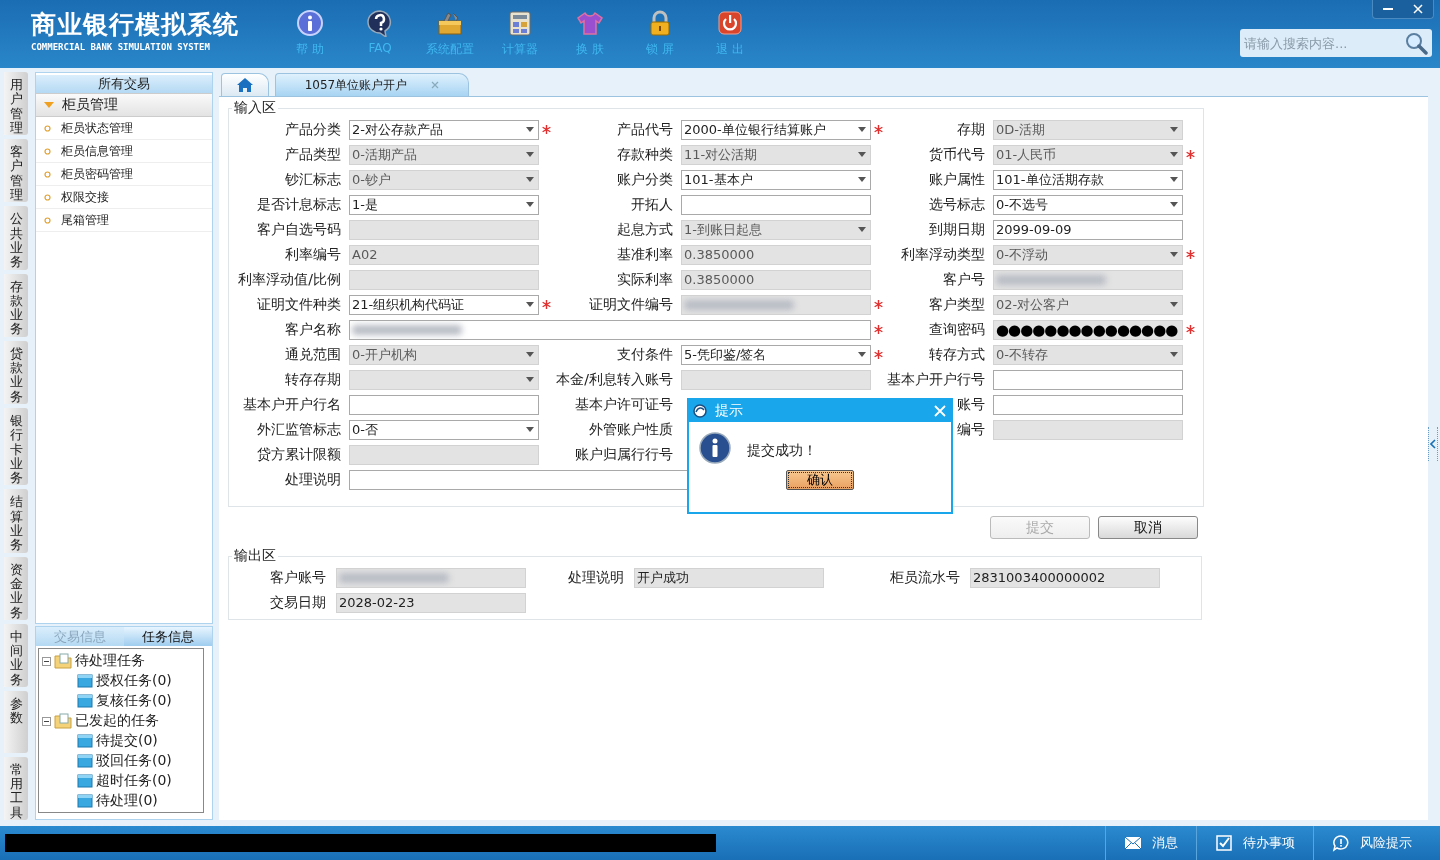 The width and height of the screenshot is (1440, 860). Describe the element at coordinates (1148, 527) in the screenshot. I see `button: 取消` at that location.